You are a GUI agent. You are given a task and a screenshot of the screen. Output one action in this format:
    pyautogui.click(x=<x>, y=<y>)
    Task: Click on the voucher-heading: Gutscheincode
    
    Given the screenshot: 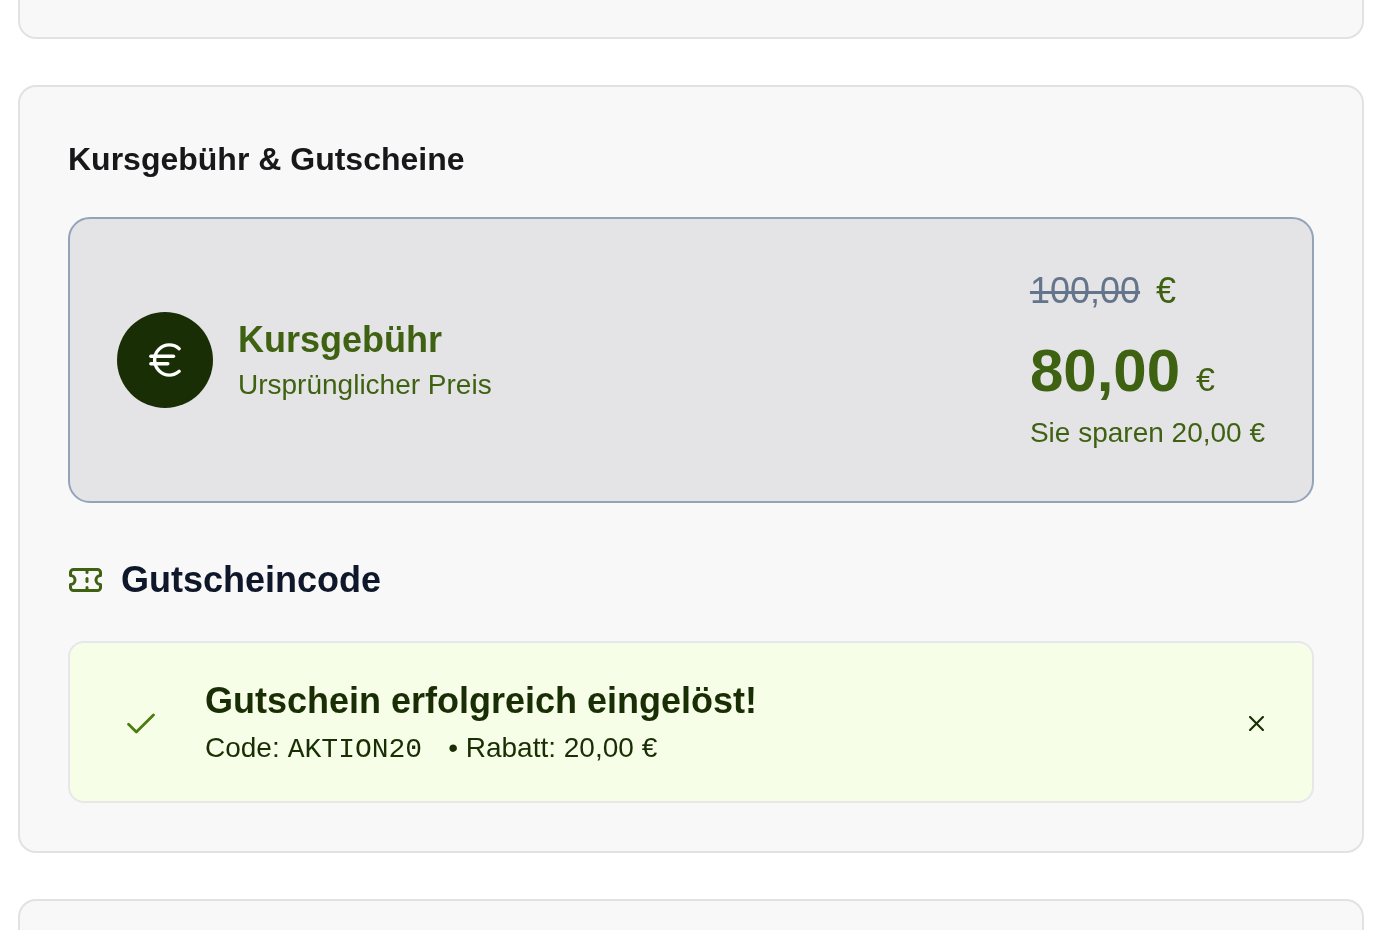 What is the action you would take?
    pyautogui.click(x=251, y=580)
    